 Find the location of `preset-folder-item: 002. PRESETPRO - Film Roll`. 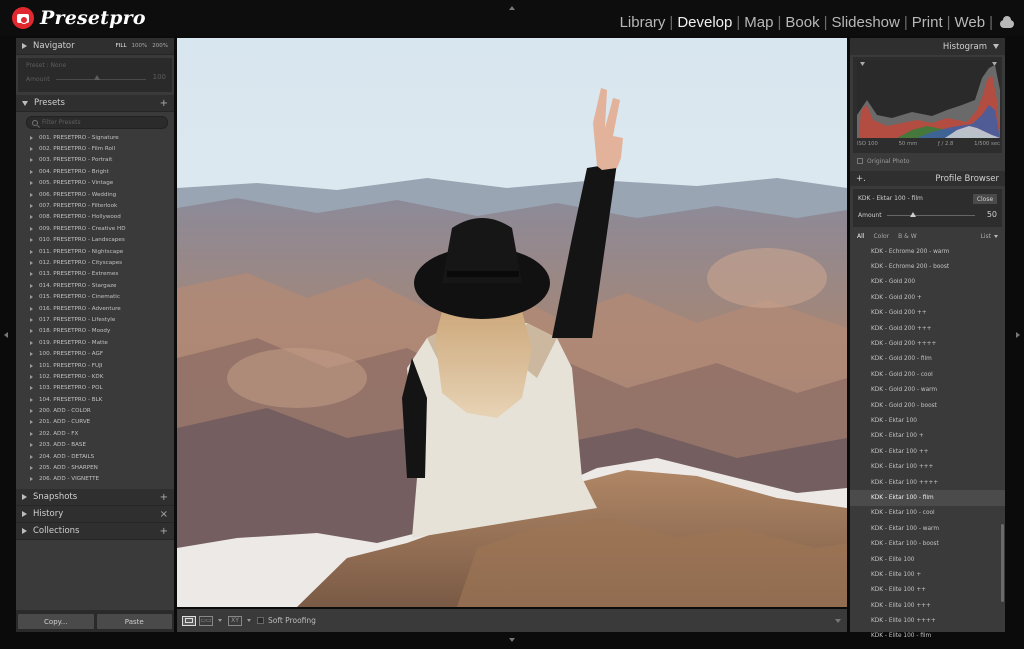

preset-folder-item: 002. PRESETPRO - Film Roll is located at coordinates (95, 148).